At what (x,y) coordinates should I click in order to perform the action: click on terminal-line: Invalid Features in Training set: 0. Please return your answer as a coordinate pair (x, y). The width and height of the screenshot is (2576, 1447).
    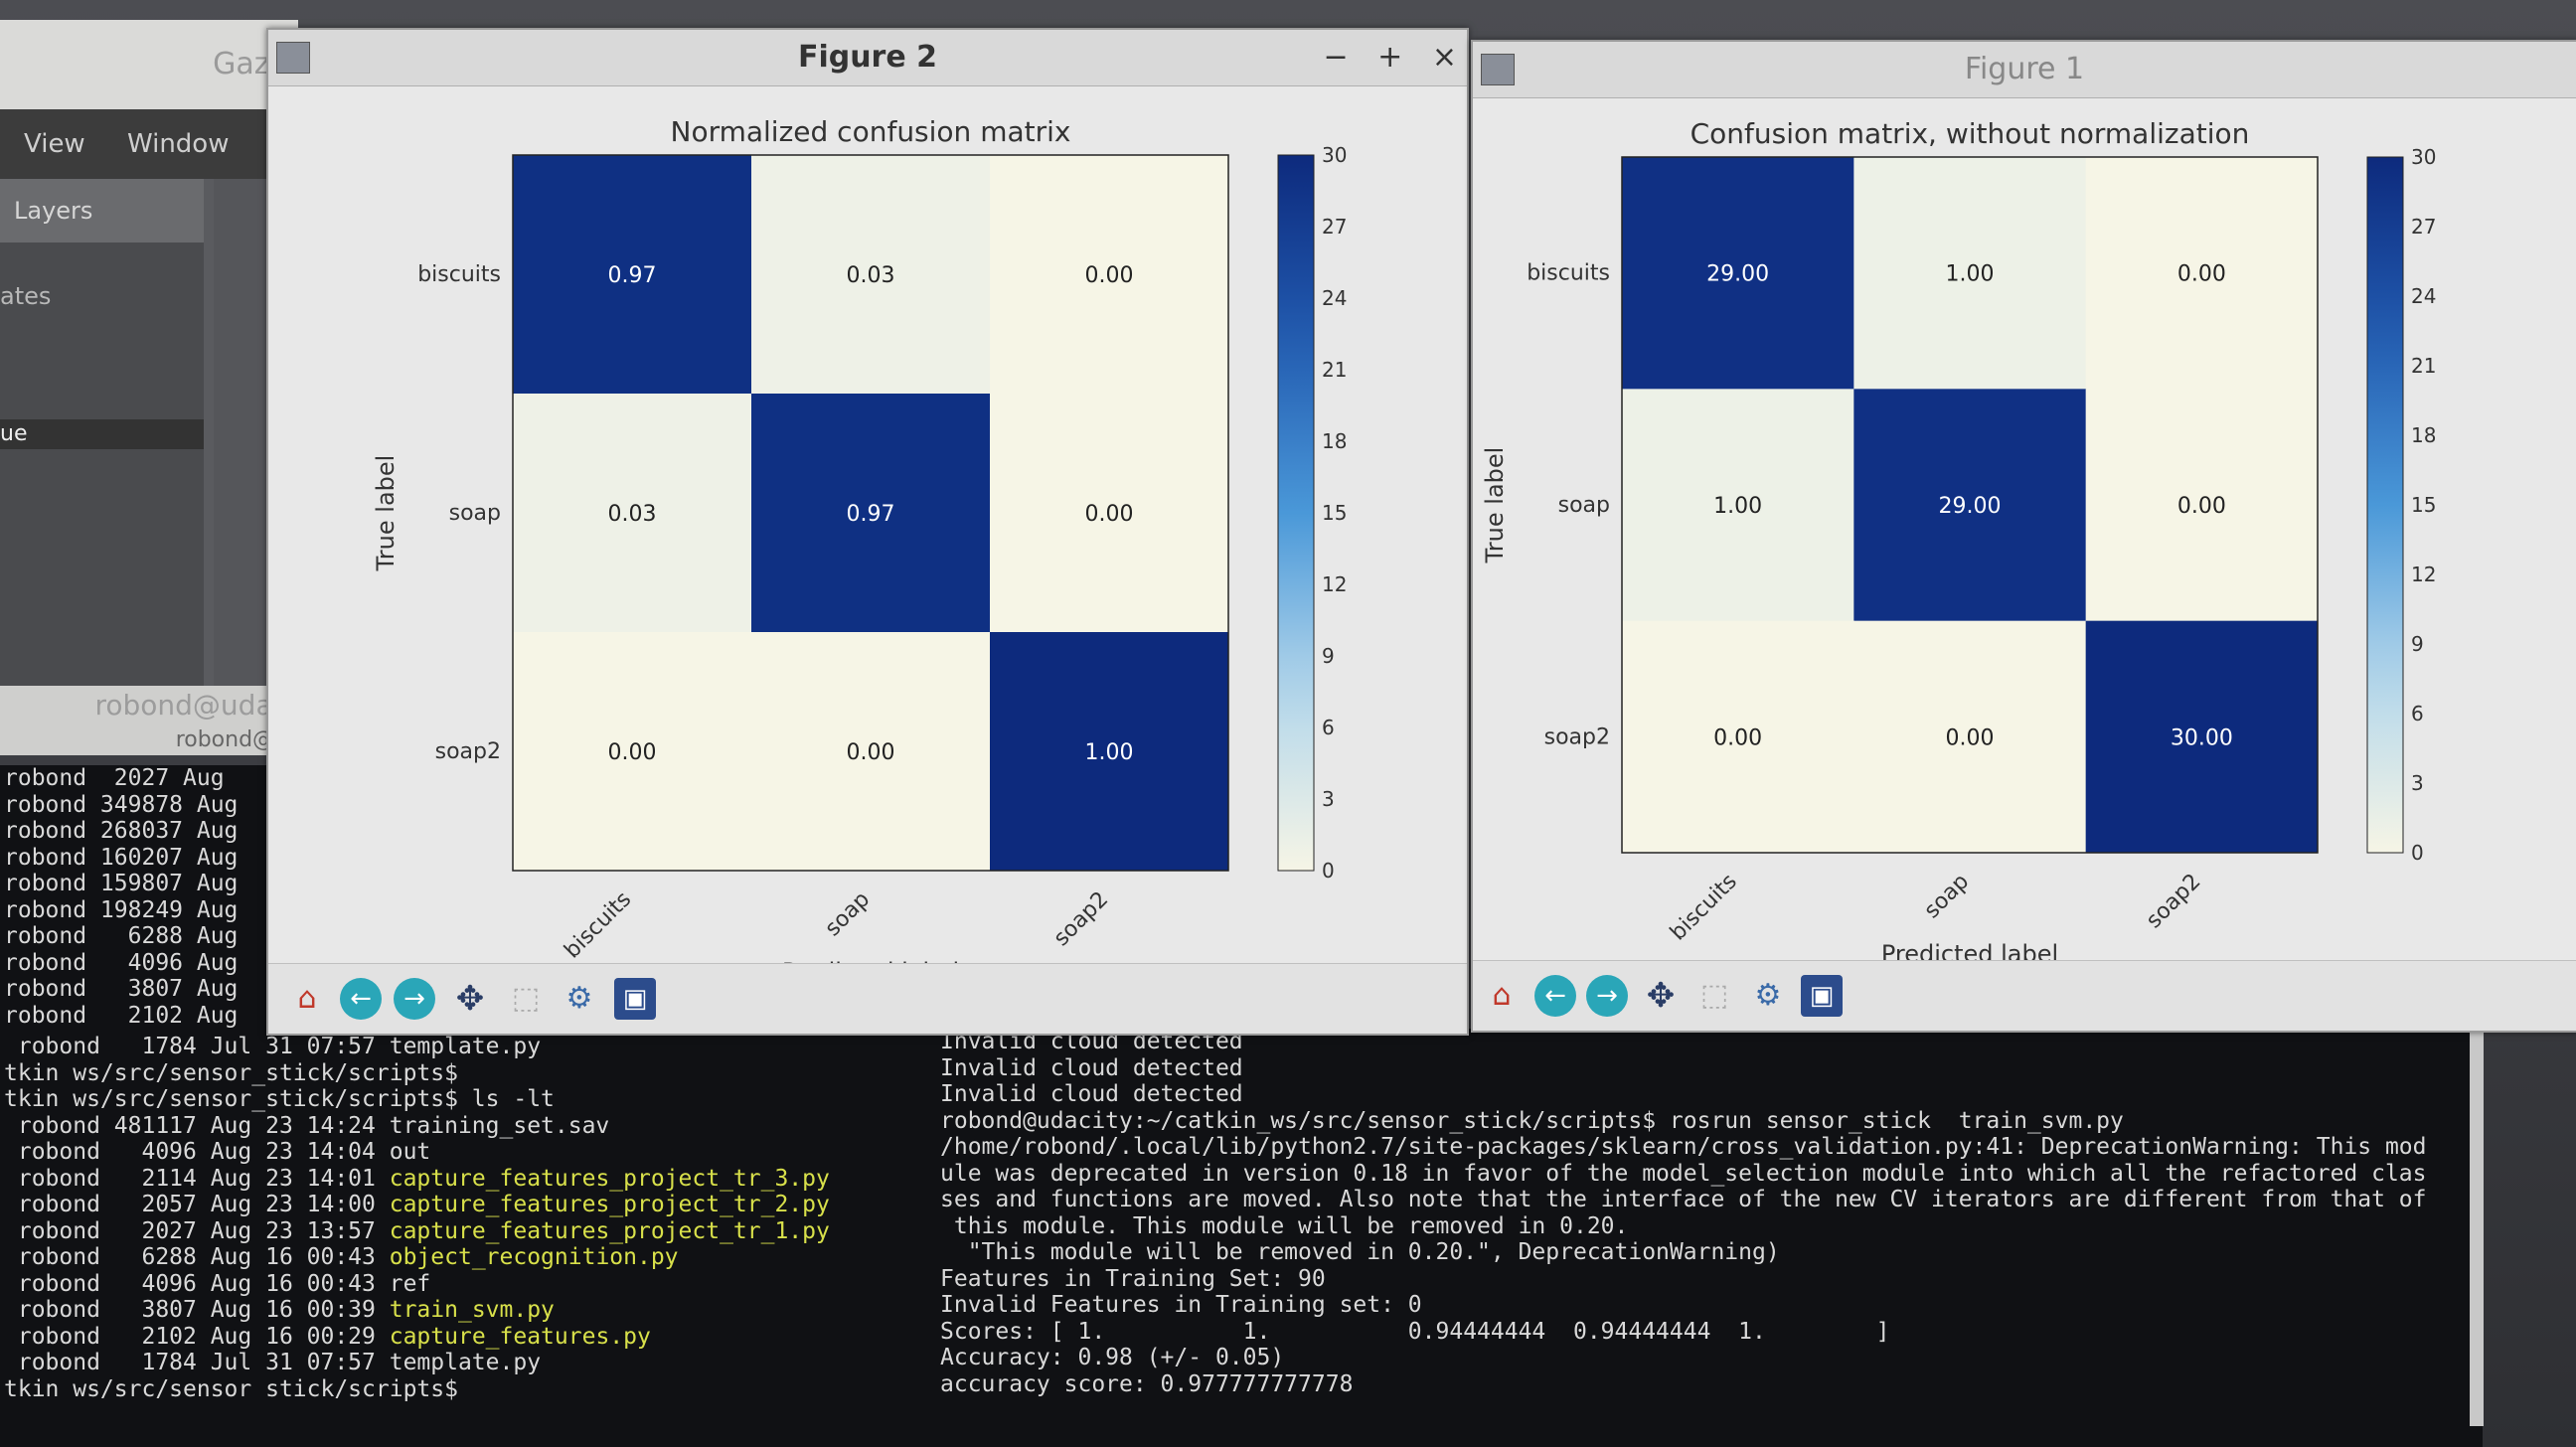
    Looking at the image, I should click on (1181, 1305).